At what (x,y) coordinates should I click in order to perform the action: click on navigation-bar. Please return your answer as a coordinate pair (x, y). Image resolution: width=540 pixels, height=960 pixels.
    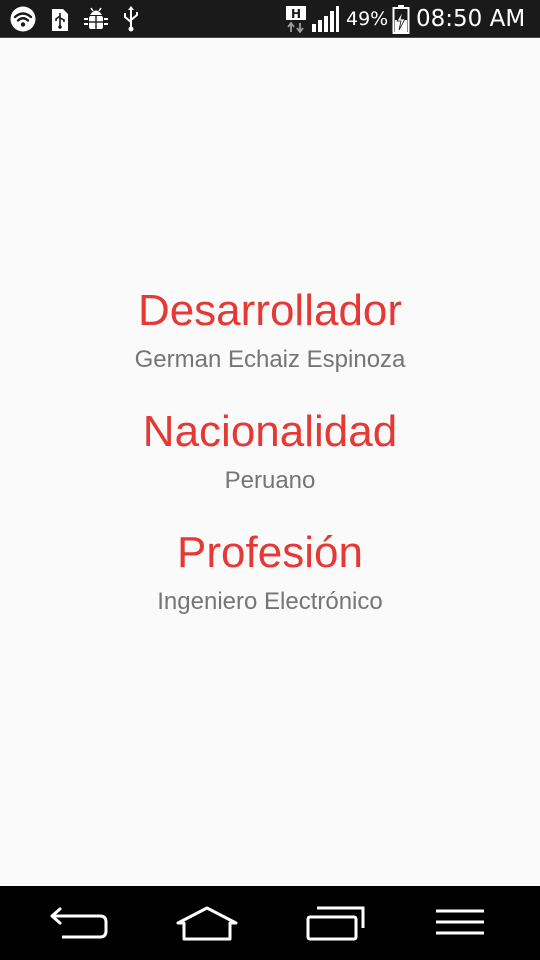
    Looking at the image, I should click on (270, 923).